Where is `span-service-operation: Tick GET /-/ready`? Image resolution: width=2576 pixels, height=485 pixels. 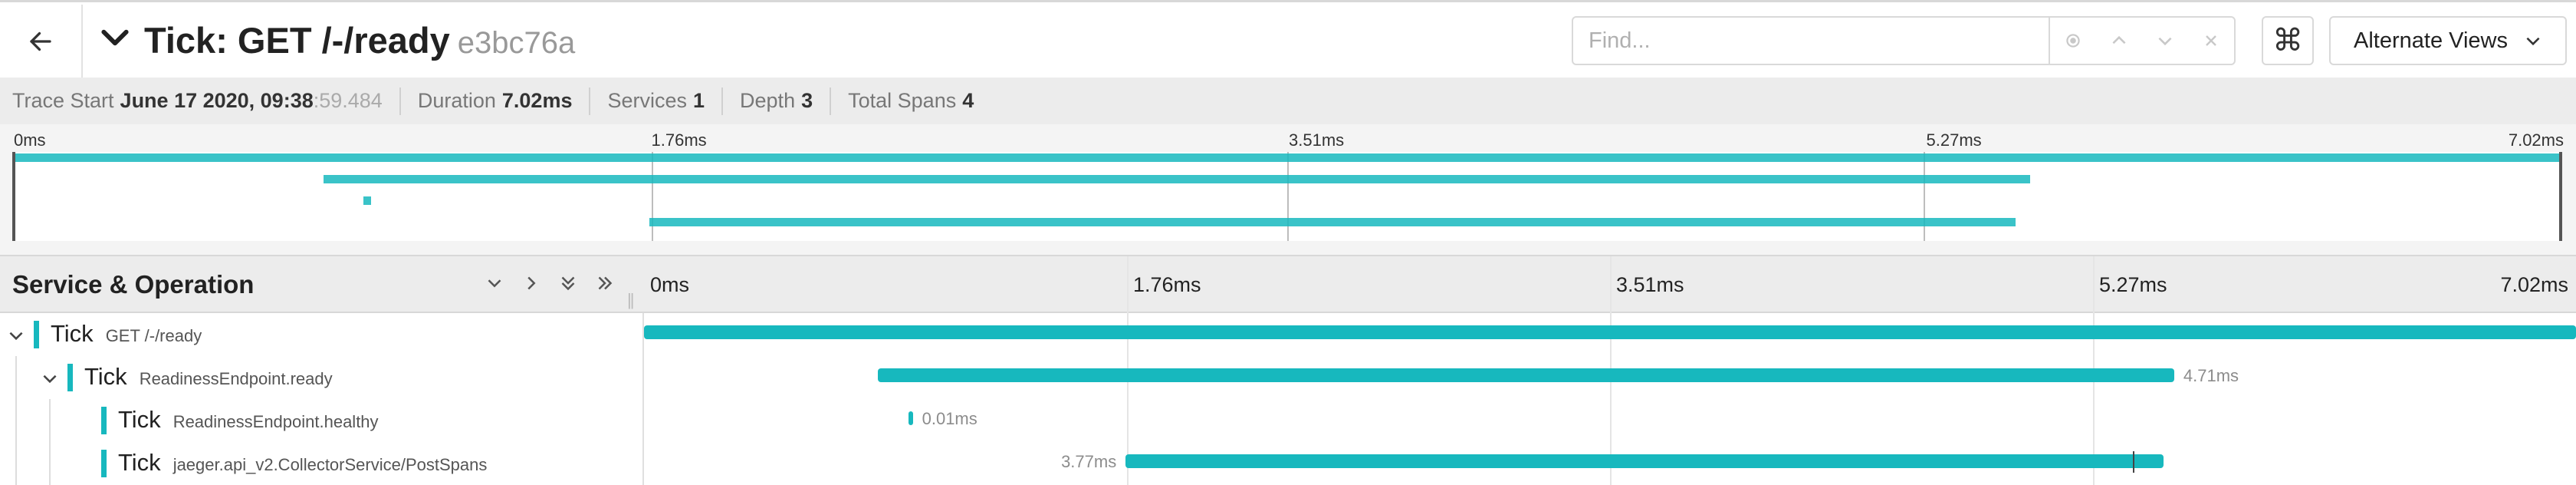 span-service-operation: Tick GET /-/ready is located at coordinates (127, 334).